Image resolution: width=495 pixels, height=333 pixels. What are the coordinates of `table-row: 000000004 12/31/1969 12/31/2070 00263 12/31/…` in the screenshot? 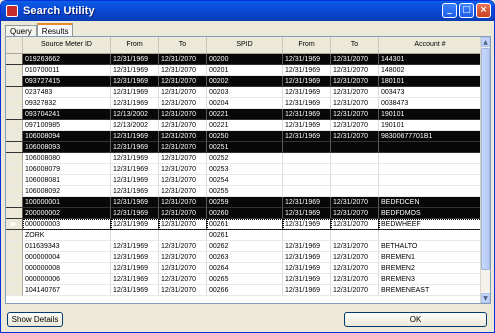 It's located at (244, 257).